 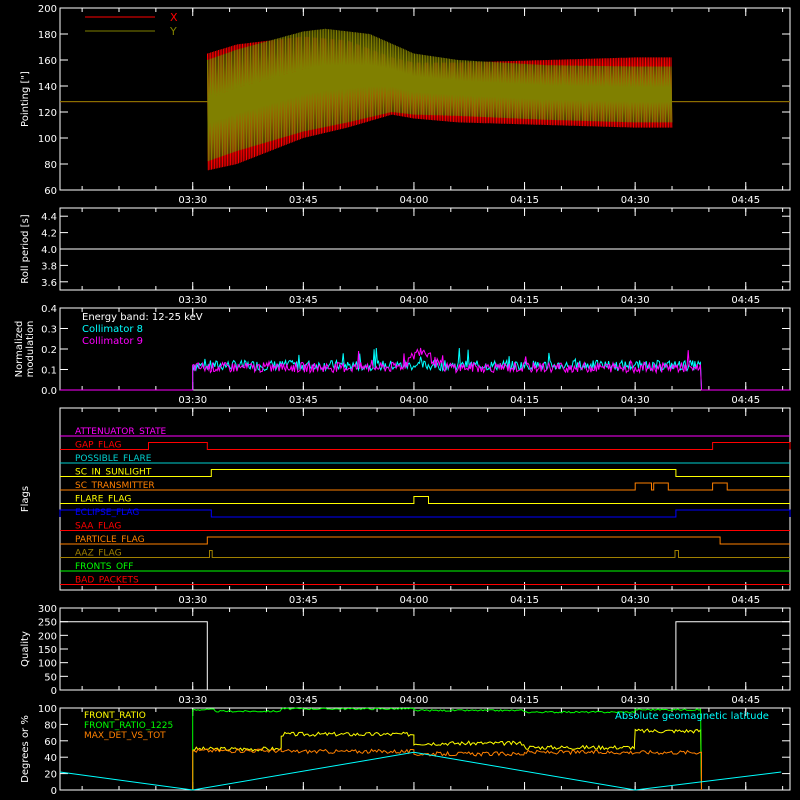 What do you see at coordinates (47, 35) in the screenshot?
I see `pointing-ytick-label: 180` at bounding box center [47, 35].